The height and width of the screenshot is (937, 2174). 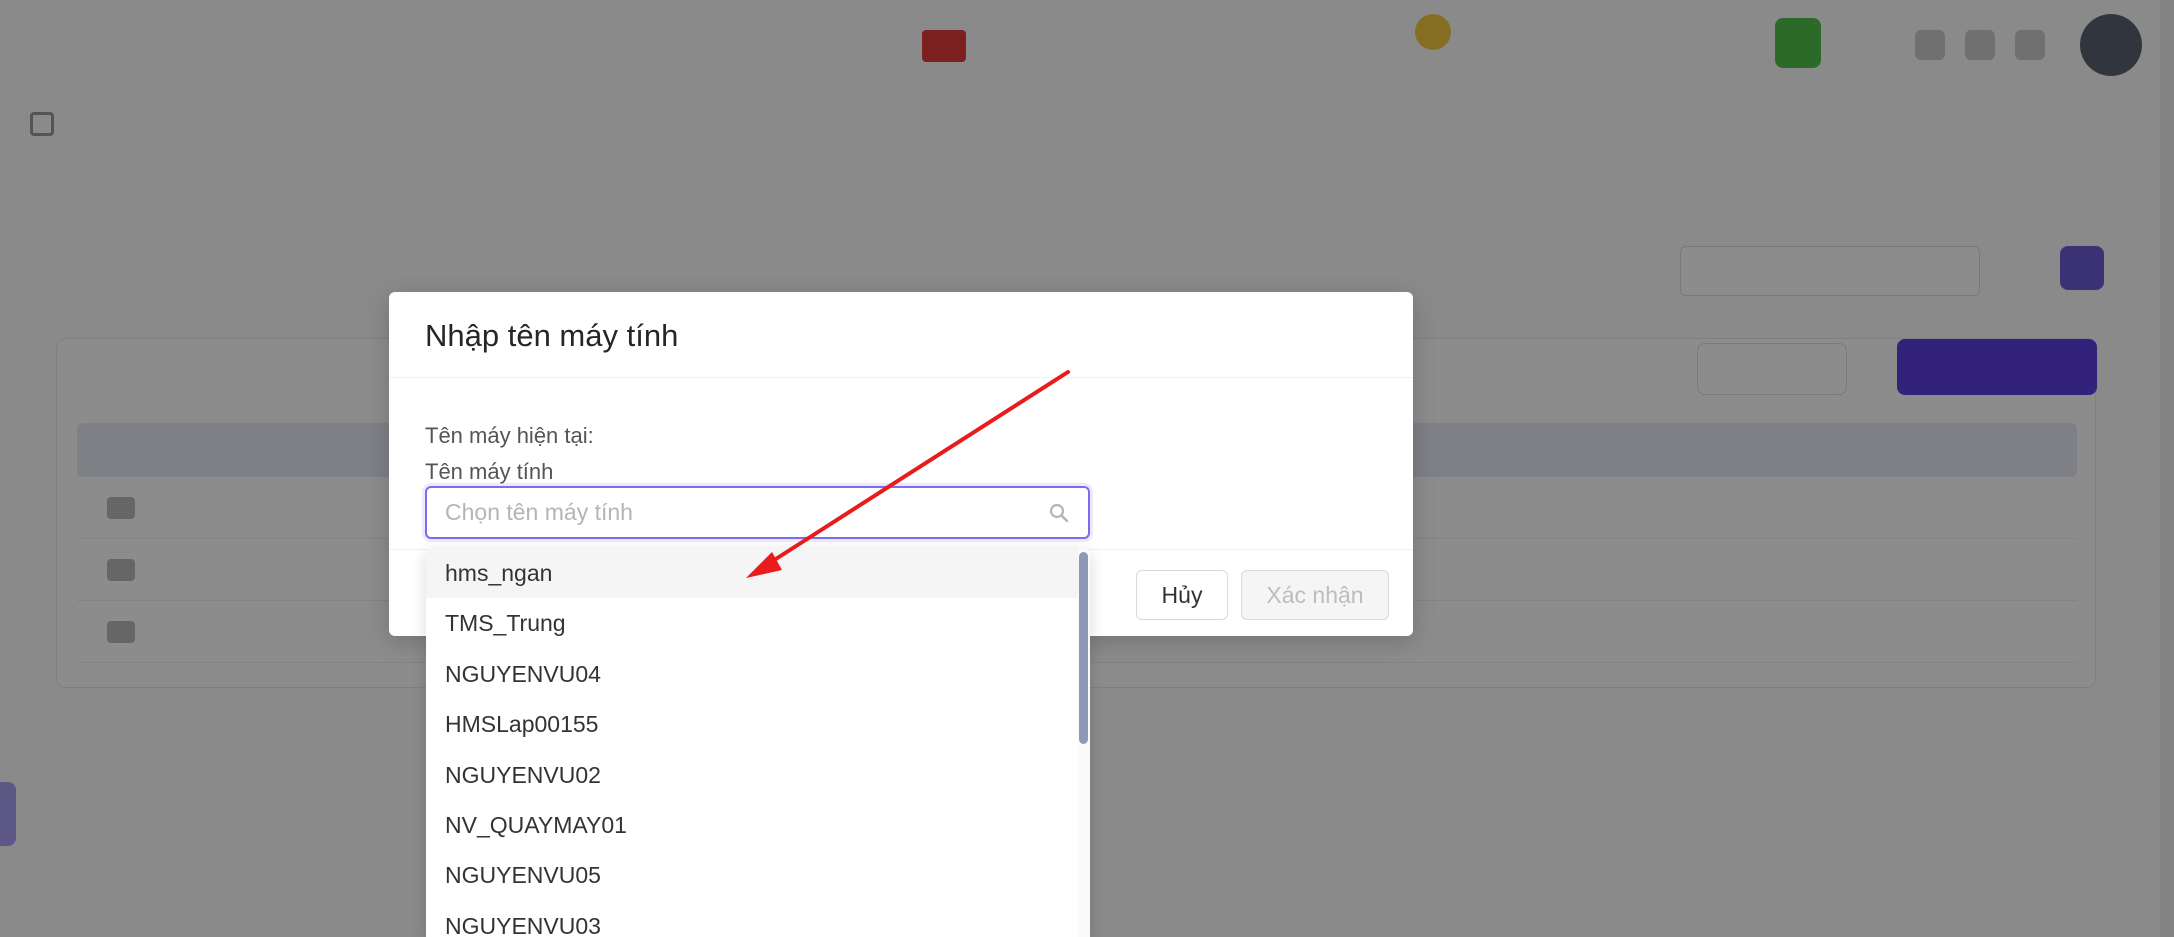 What do you see at coordinates (758, 775) in the screenshot?
I see `dropdown-option: NGUYENVU02` at bounding box center [758, 775].